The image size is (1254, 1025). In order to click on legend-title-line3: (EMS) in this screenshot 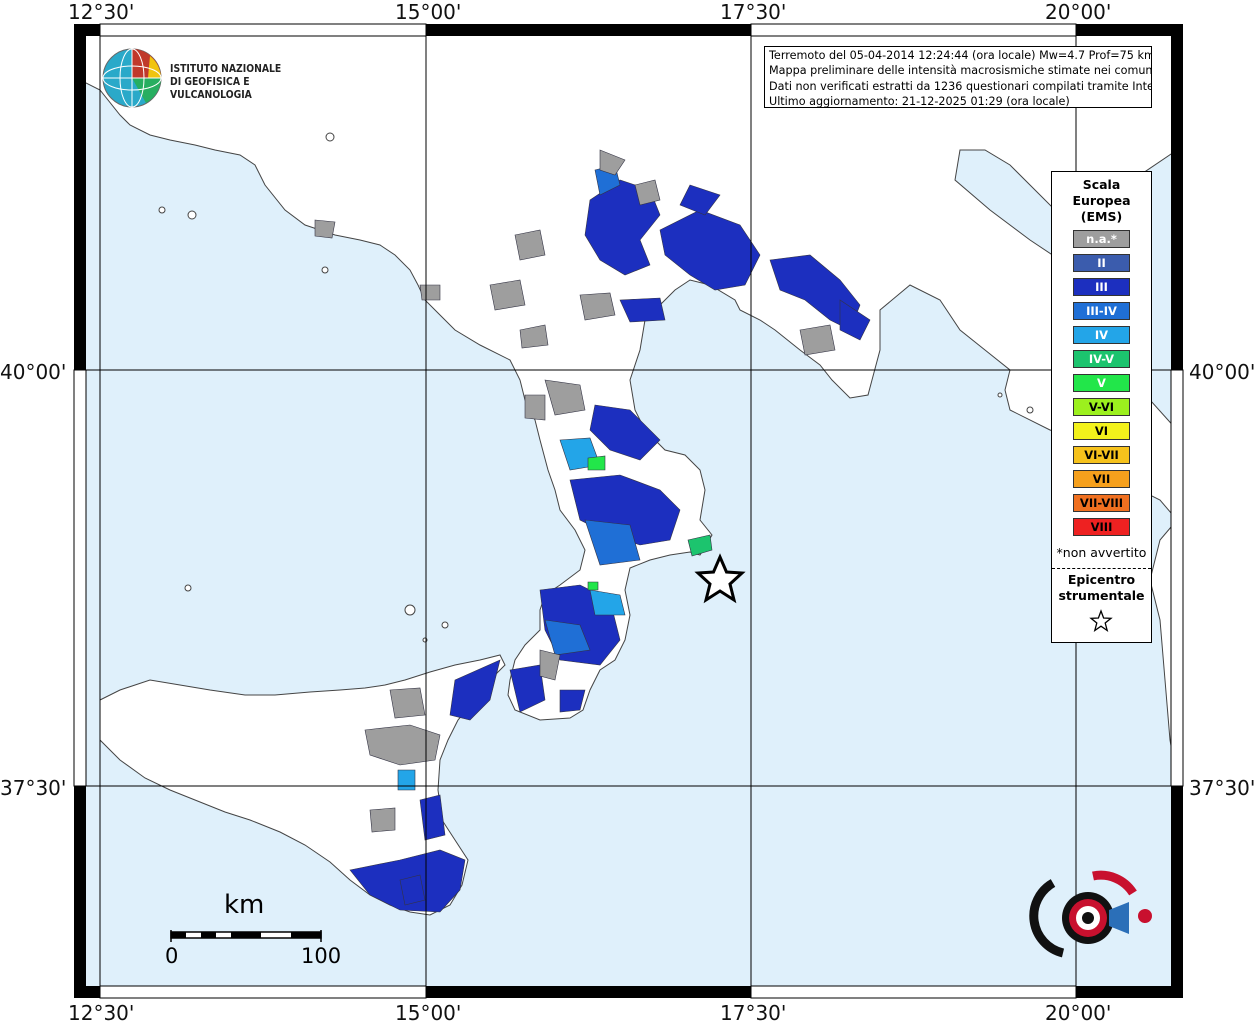, I will do `click(1101, 216)`.